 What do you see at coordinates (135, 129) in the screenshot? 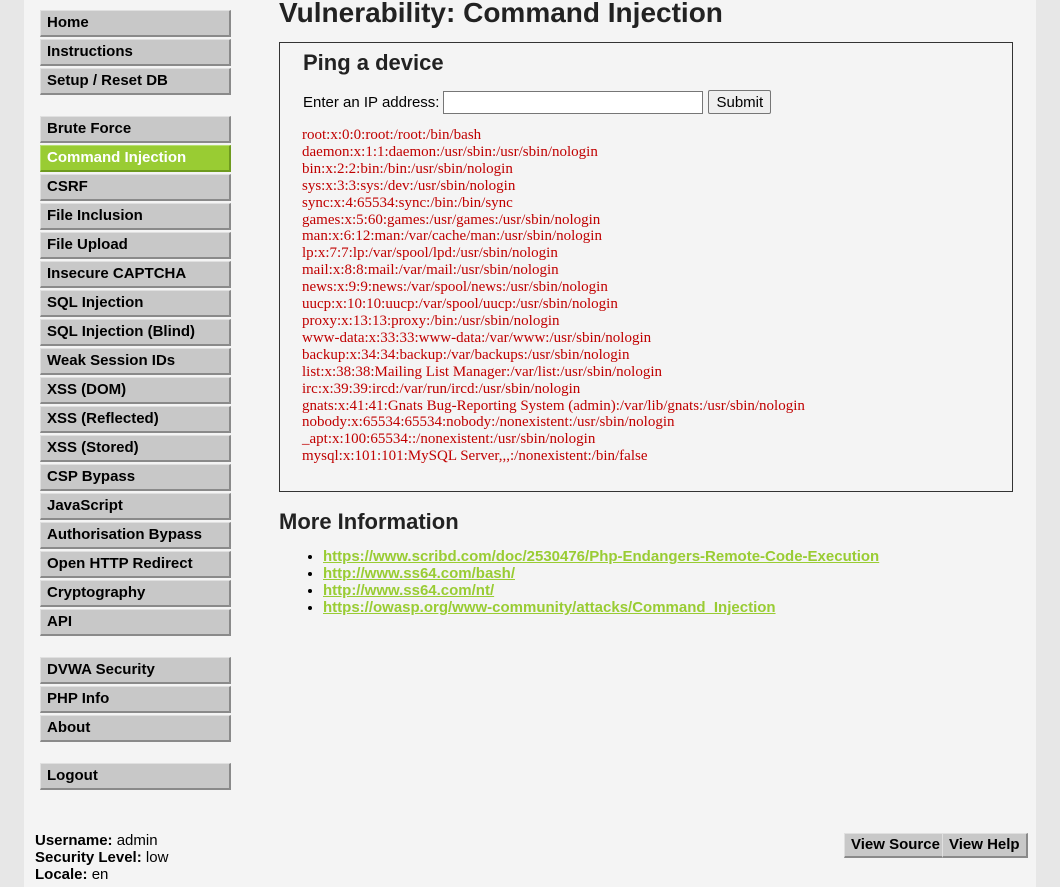
I see `sidebar-item-brute-force: Brute Force` at bounding box center [135, 129].